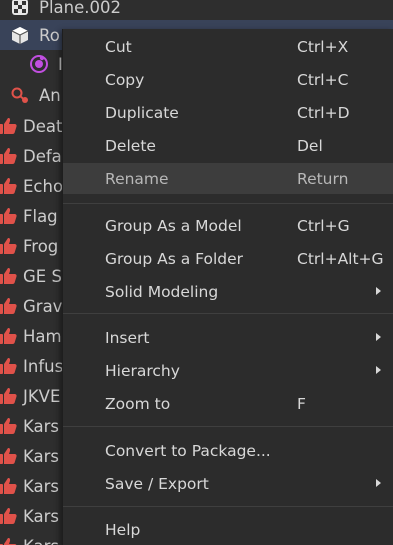 The image size is (393, 545). Describe the element at coordinates (228, 483) in the screenshot. I see `menu-item-save-export: Save / Export` at that location.